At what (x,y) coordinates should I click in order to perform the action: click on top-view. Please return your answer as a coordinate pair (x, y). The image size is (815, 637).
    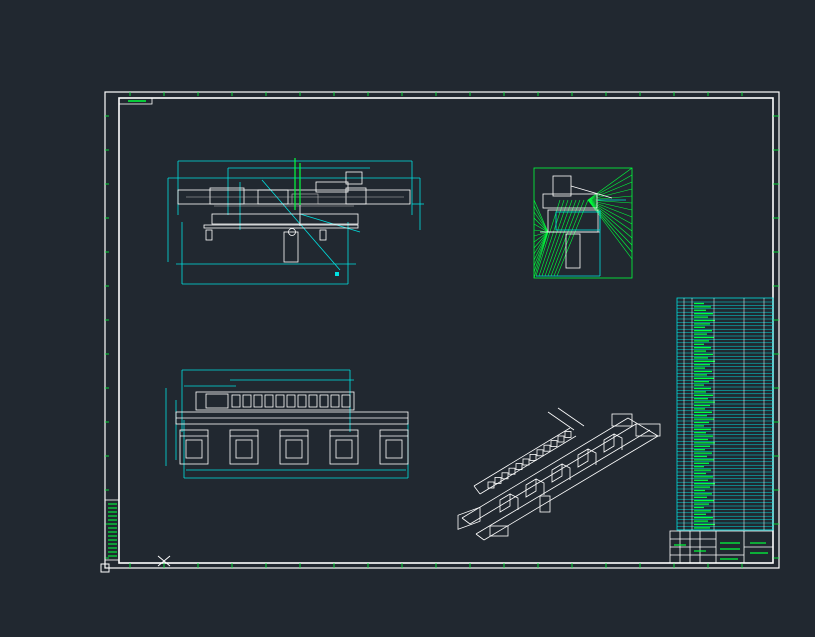
    Looking at the image, I should click on (287, 424).